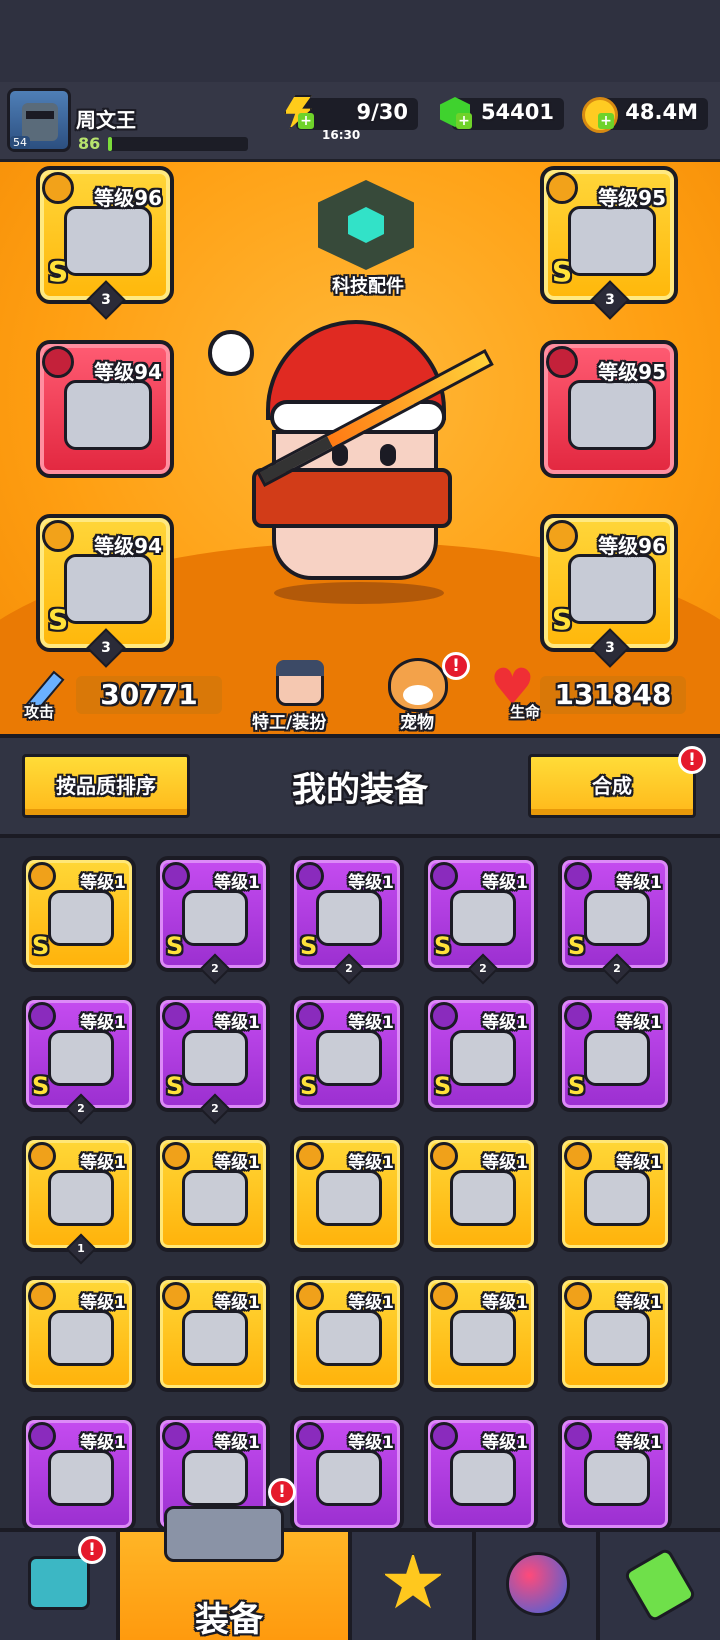 This screenshot has height=1640, width=720. What do you see at coordinates (20, 142) in the screenshot?
I see `avatar-level: 54` at bounding box center [20, 142].